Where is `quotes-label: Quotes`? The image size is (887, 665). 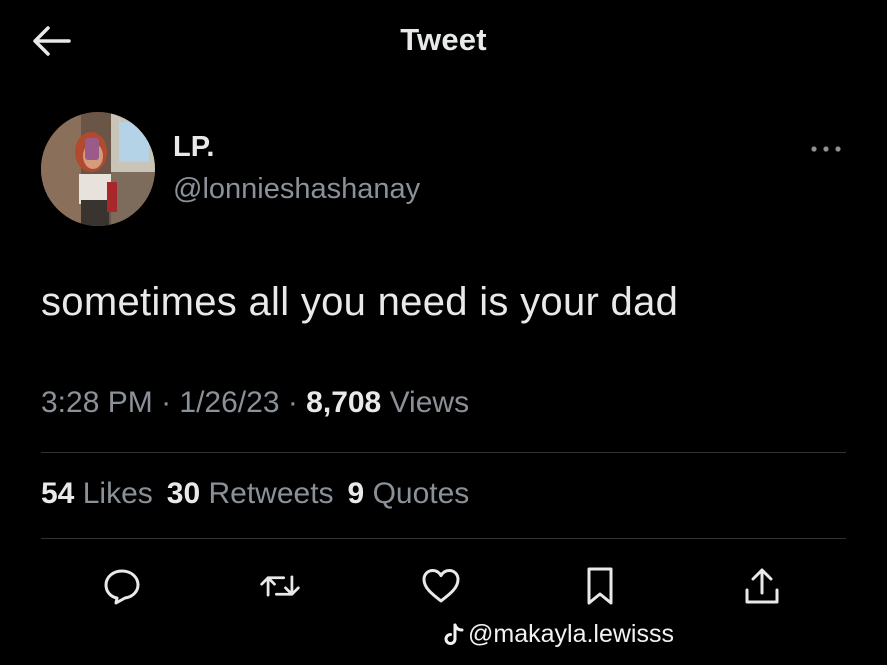 quotes-label: Quotes is located at coordinates (421, 493).